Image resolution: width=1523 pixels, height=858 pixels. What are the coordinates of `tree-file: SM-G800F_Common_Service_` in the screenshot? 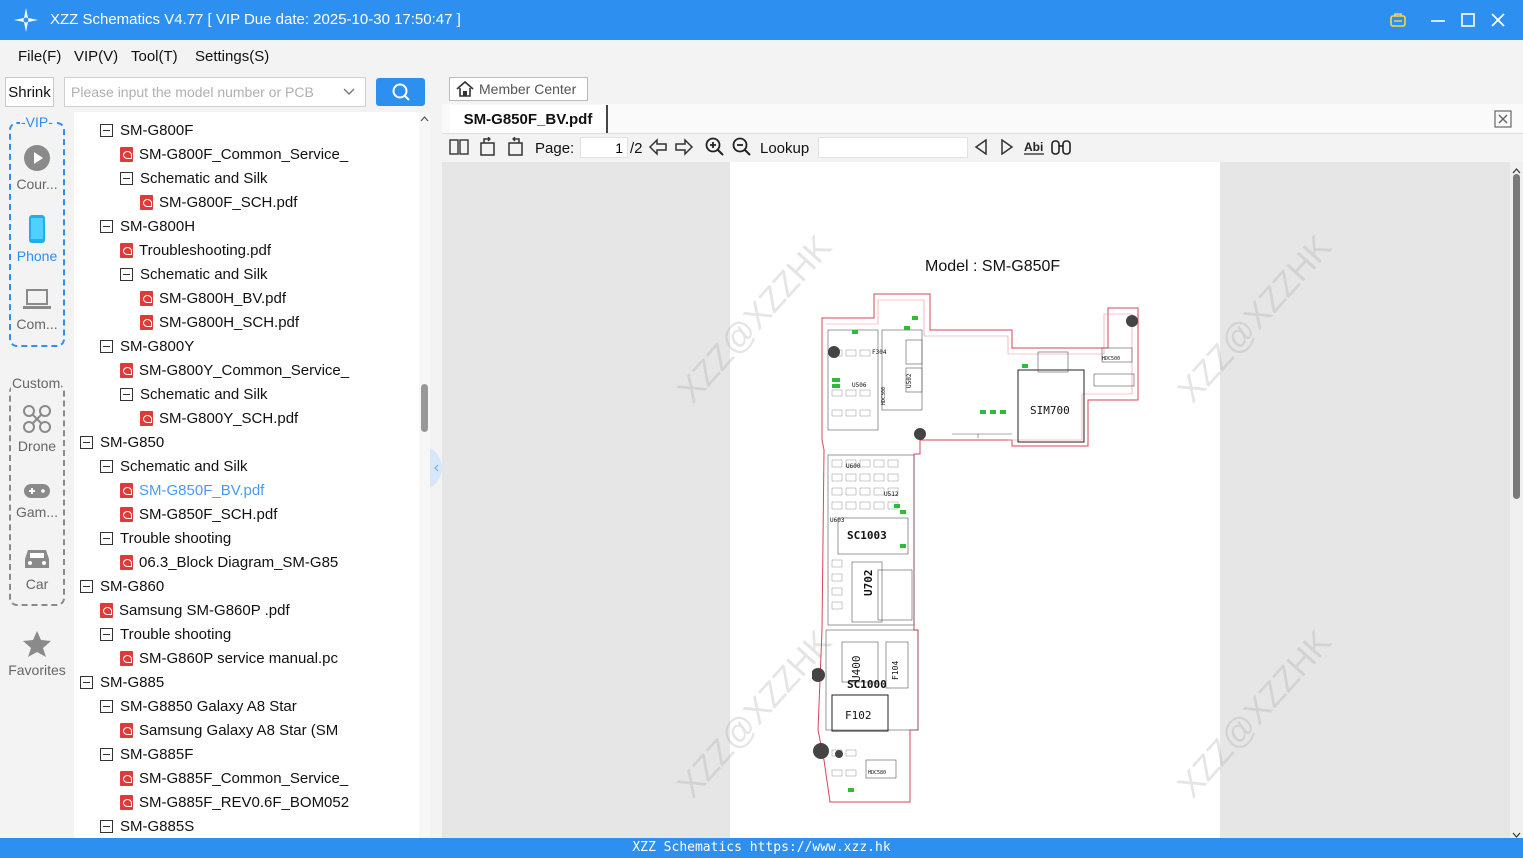 It's located at (234, 154).